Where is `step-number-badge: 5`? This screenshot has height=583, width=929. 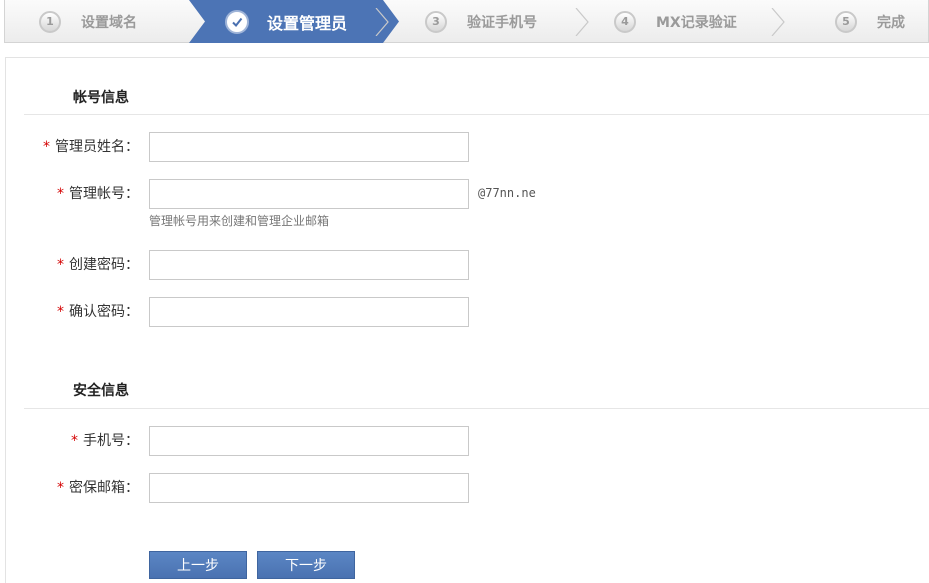 step-number-badge: 5 is located at coordinates (846, 21).